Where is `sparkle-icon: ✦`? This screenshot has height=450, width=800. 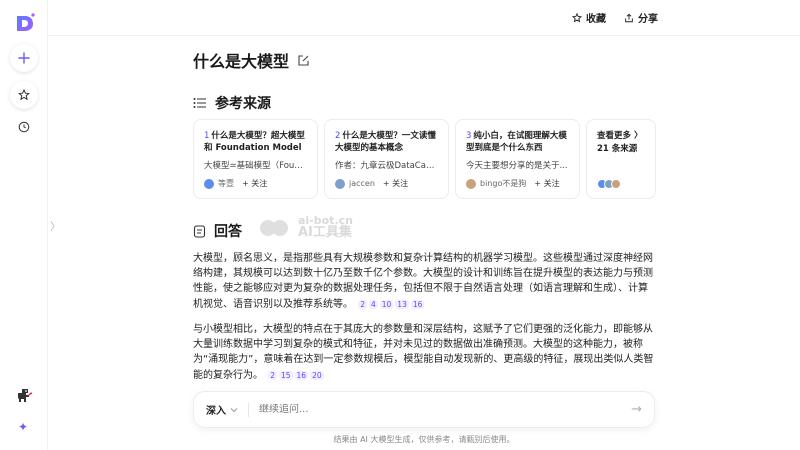 sparkle-icon: ✦ is located at coordinates (23, 427).